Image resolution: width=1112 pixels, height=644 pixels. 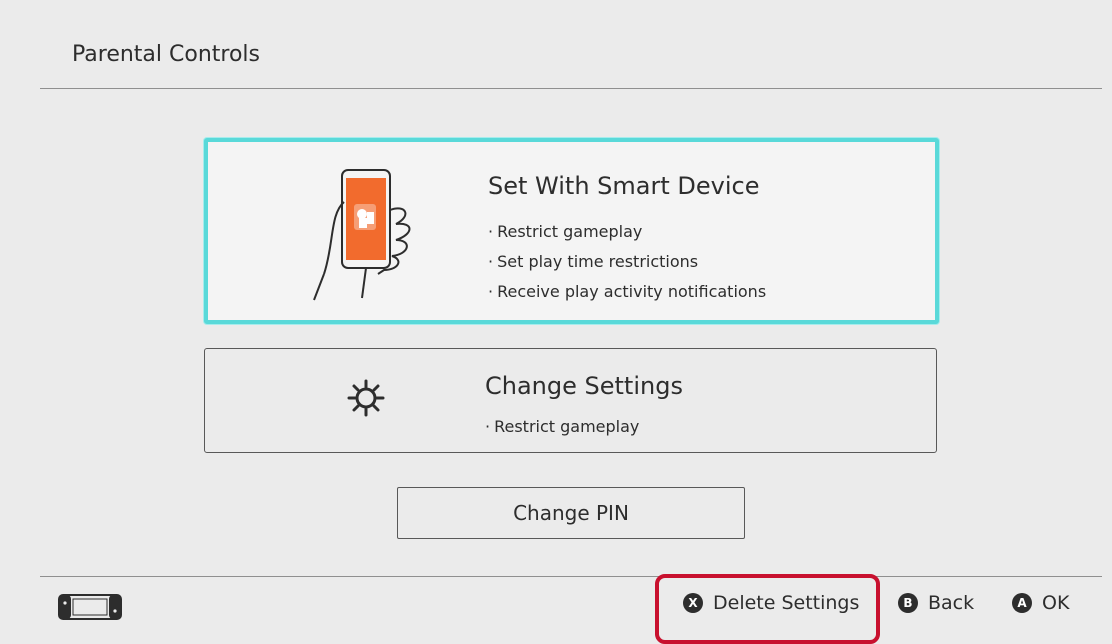 I want to click on phone-in-hand-icon, so click(x=362, y=235).